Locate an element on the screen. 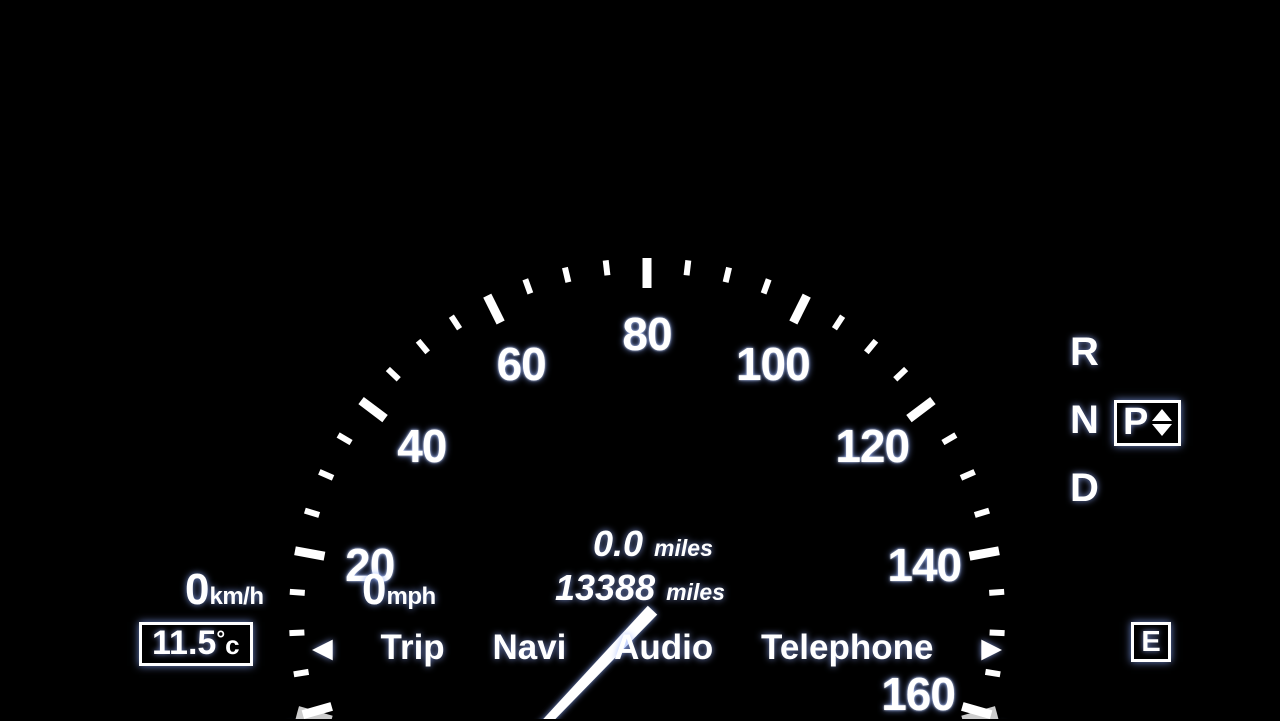 The width and height of the screenshot is (1280, 721). gear-selector-indicator: R N D P is located at coordinates (1132, 425).